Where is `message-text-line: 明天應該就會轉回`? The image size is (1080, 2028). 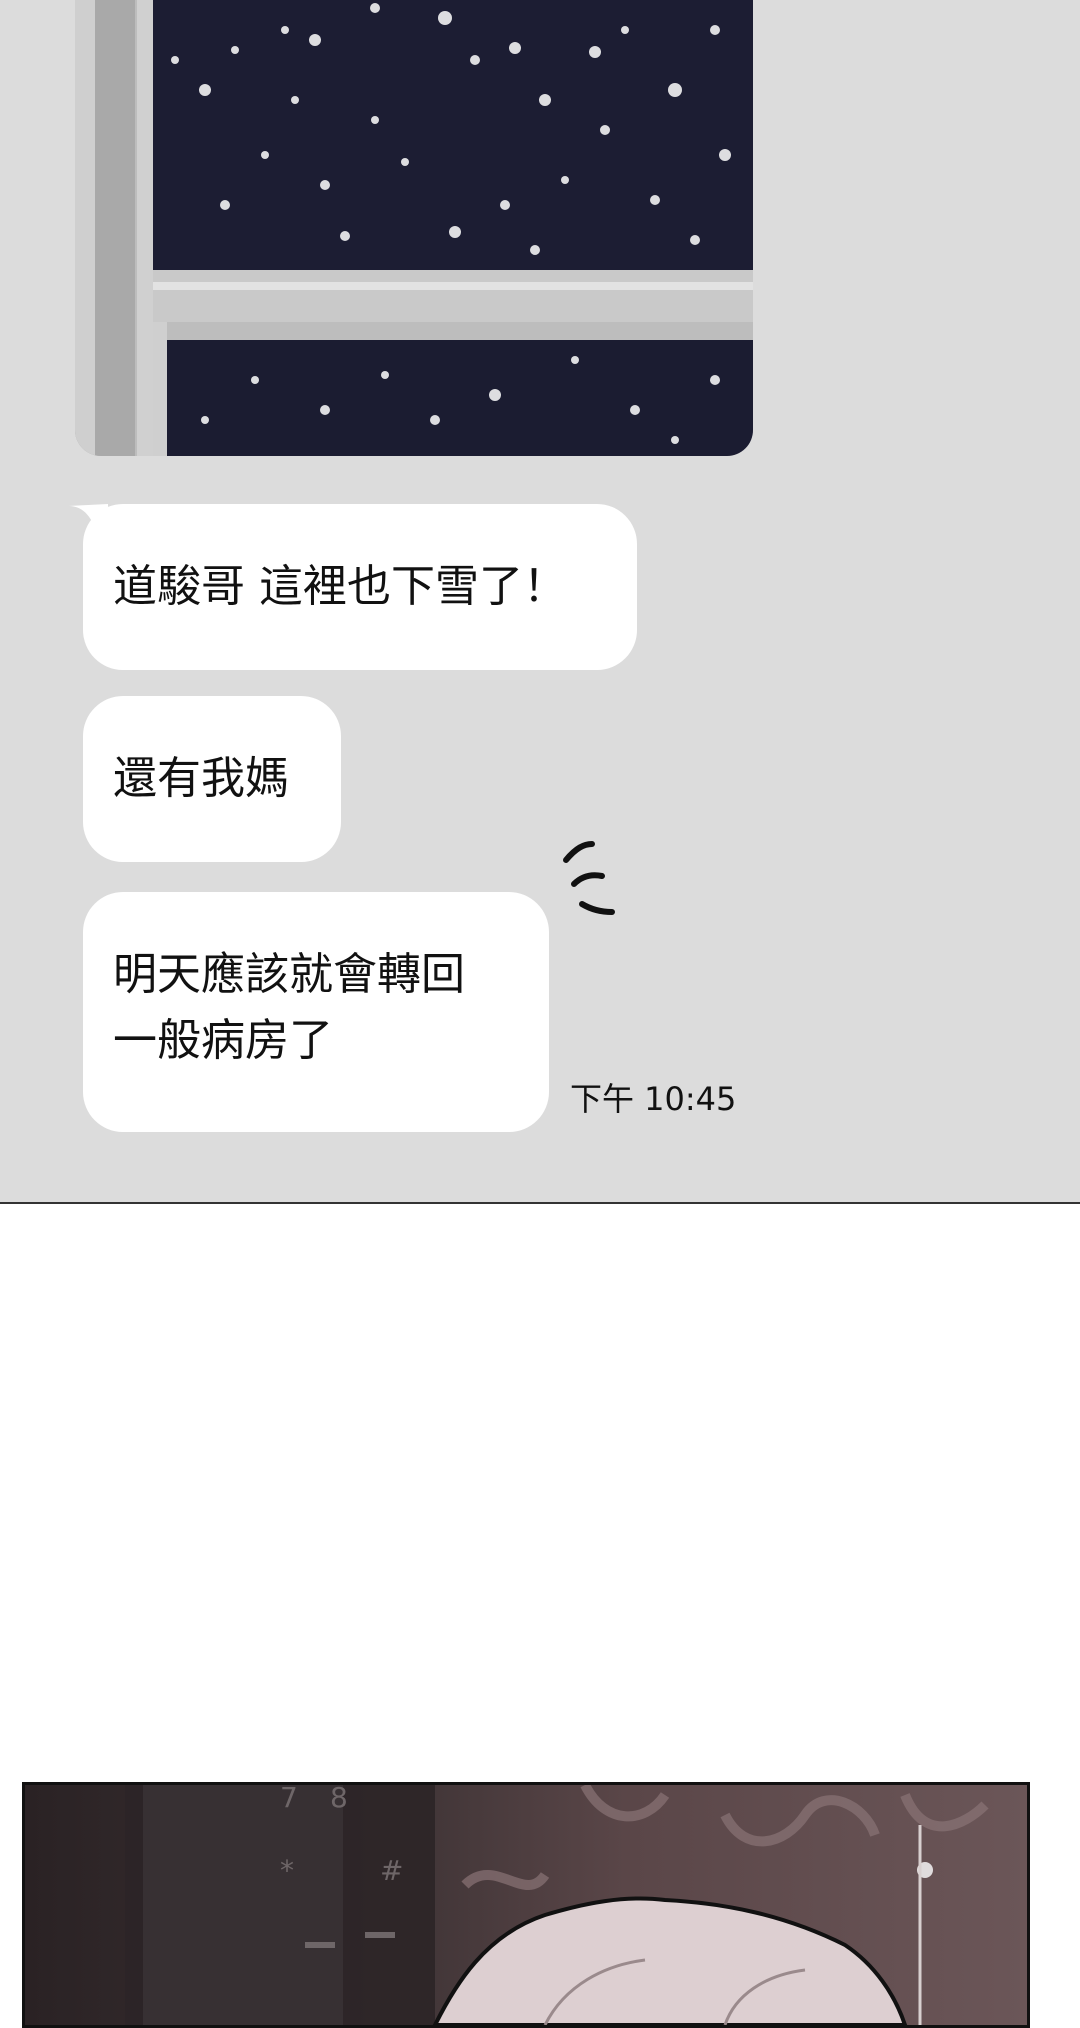
message-text-line: 明天應該就會轉回 is located at coordinates (289, 974).